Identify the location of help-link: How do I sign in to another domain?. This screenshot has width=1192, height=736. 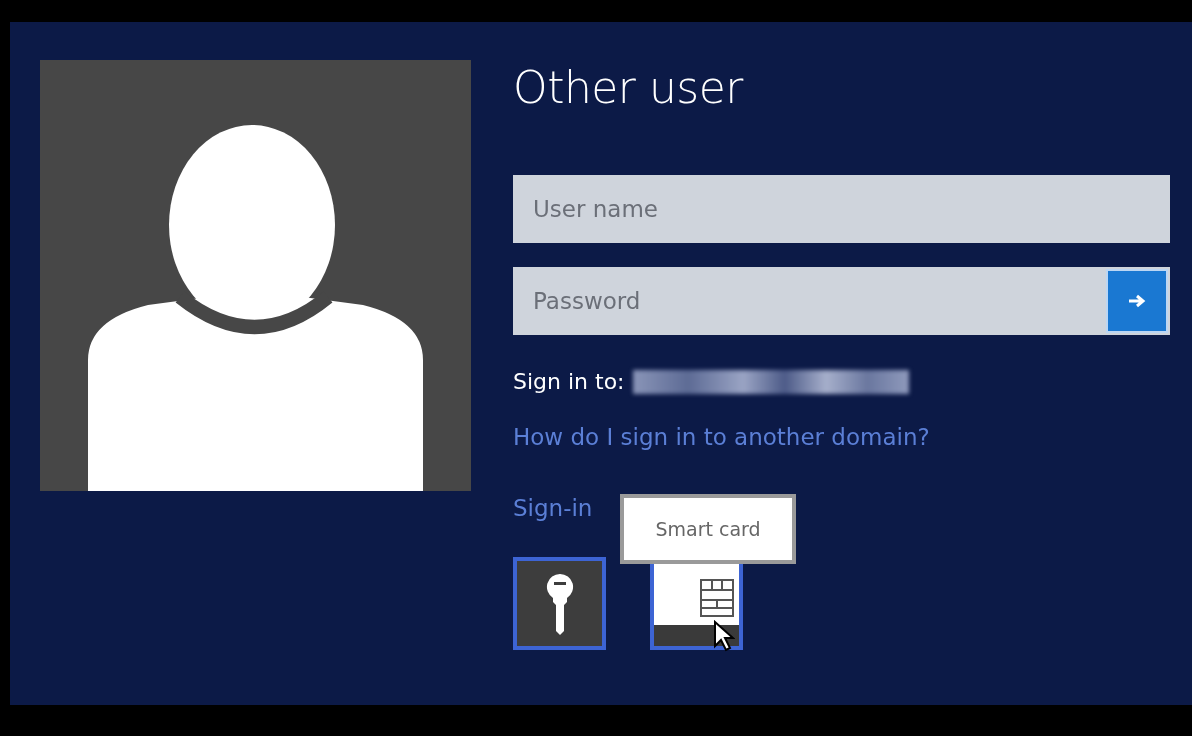
(721, 437).